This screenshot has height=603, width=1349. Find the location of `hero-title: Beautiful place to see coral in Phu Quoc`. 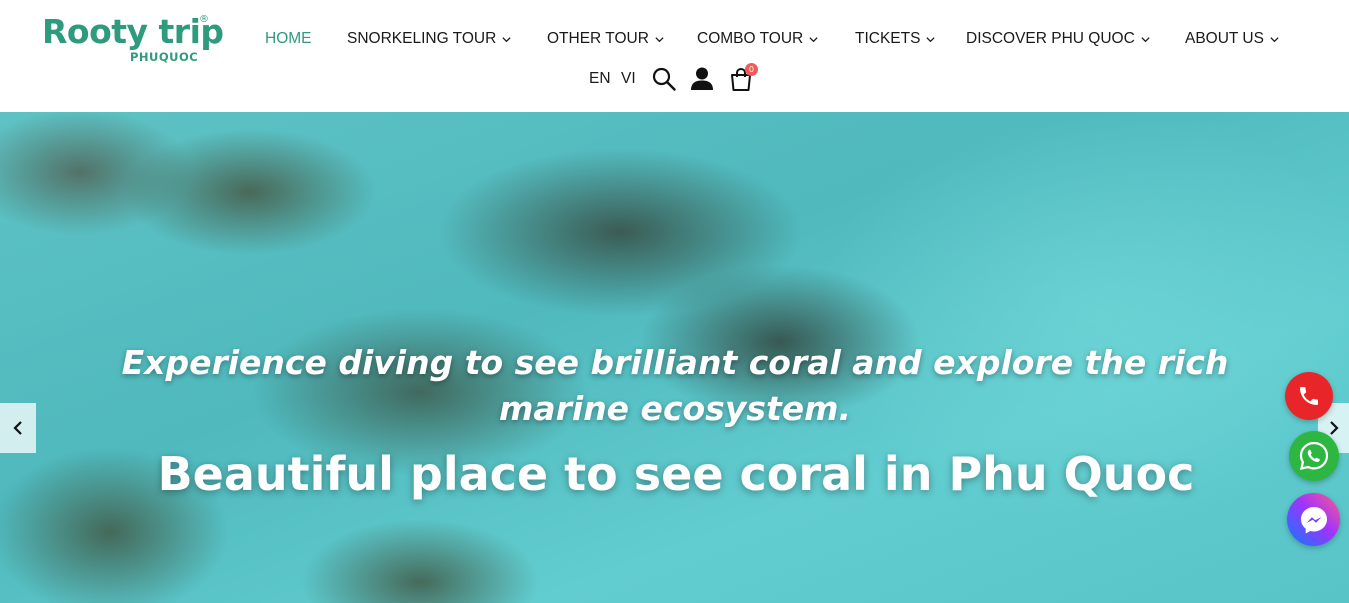

hero-title: Beautiful place to see coral in Phu Quoc is located at coordinates (676, 474).